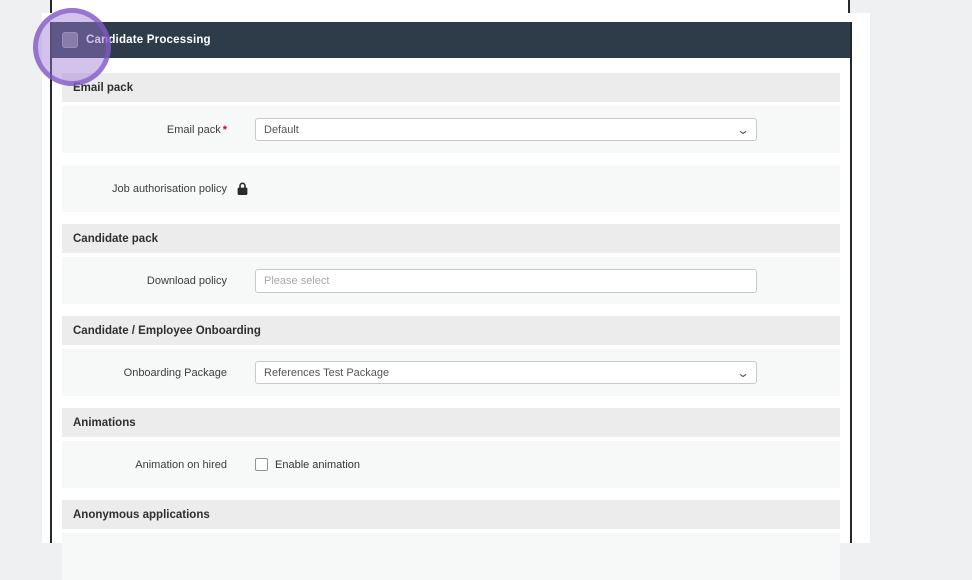 This screenshot has width=972, height=580. I want to click on section-title: Candidate pack, so click(115, 238).